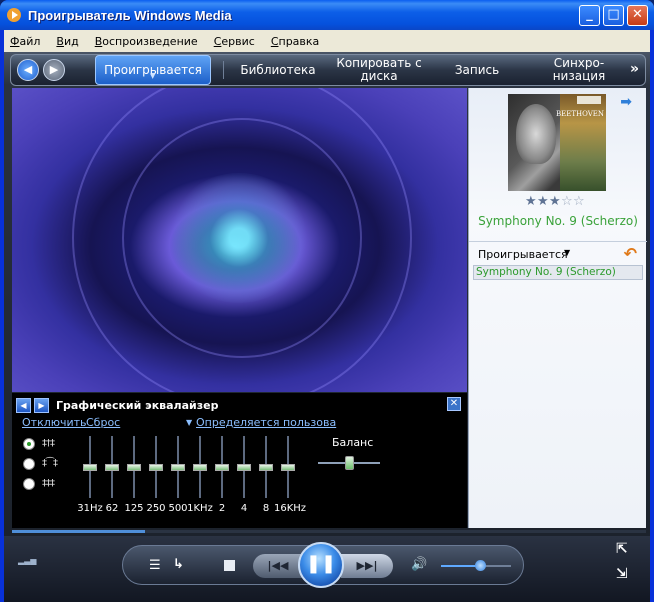 The width and height of the screenshot is (654, 602). What do you see at coordinates (558, 272) in the screenshot?
I see `playlist-item: Symphony No. 9 (Scherzo)` at bounding box center [558, 272].